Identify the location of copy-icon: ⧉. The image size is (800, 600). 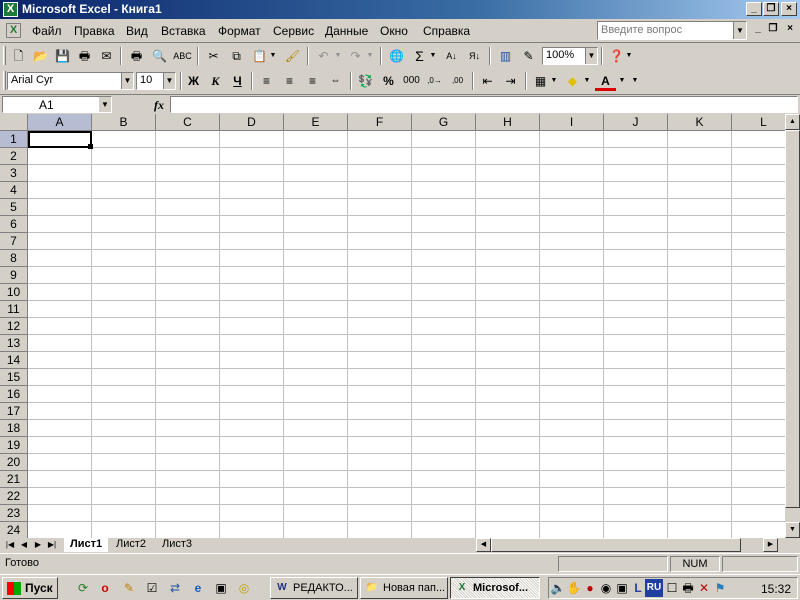
(236, 56).